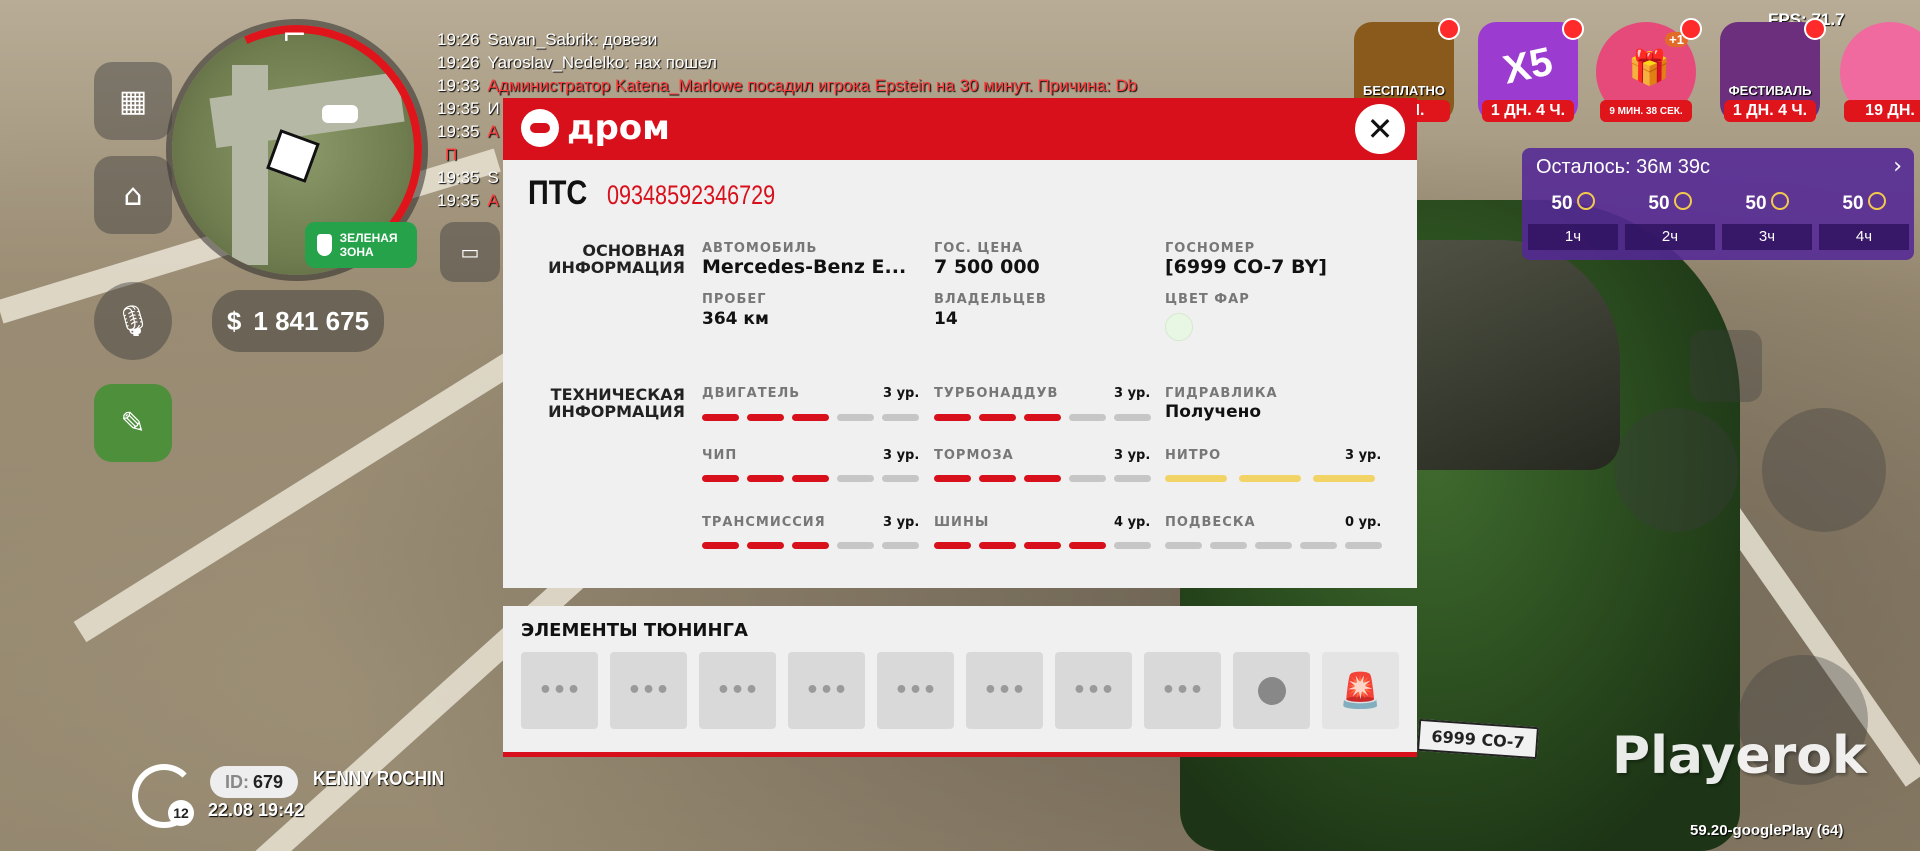 The height and width of the screenshot is (851, 1920). What do you see at coordinates (1676, 470) in the screenshot?
I see `camera-icon-bg` at bounding box center [1676, 470].